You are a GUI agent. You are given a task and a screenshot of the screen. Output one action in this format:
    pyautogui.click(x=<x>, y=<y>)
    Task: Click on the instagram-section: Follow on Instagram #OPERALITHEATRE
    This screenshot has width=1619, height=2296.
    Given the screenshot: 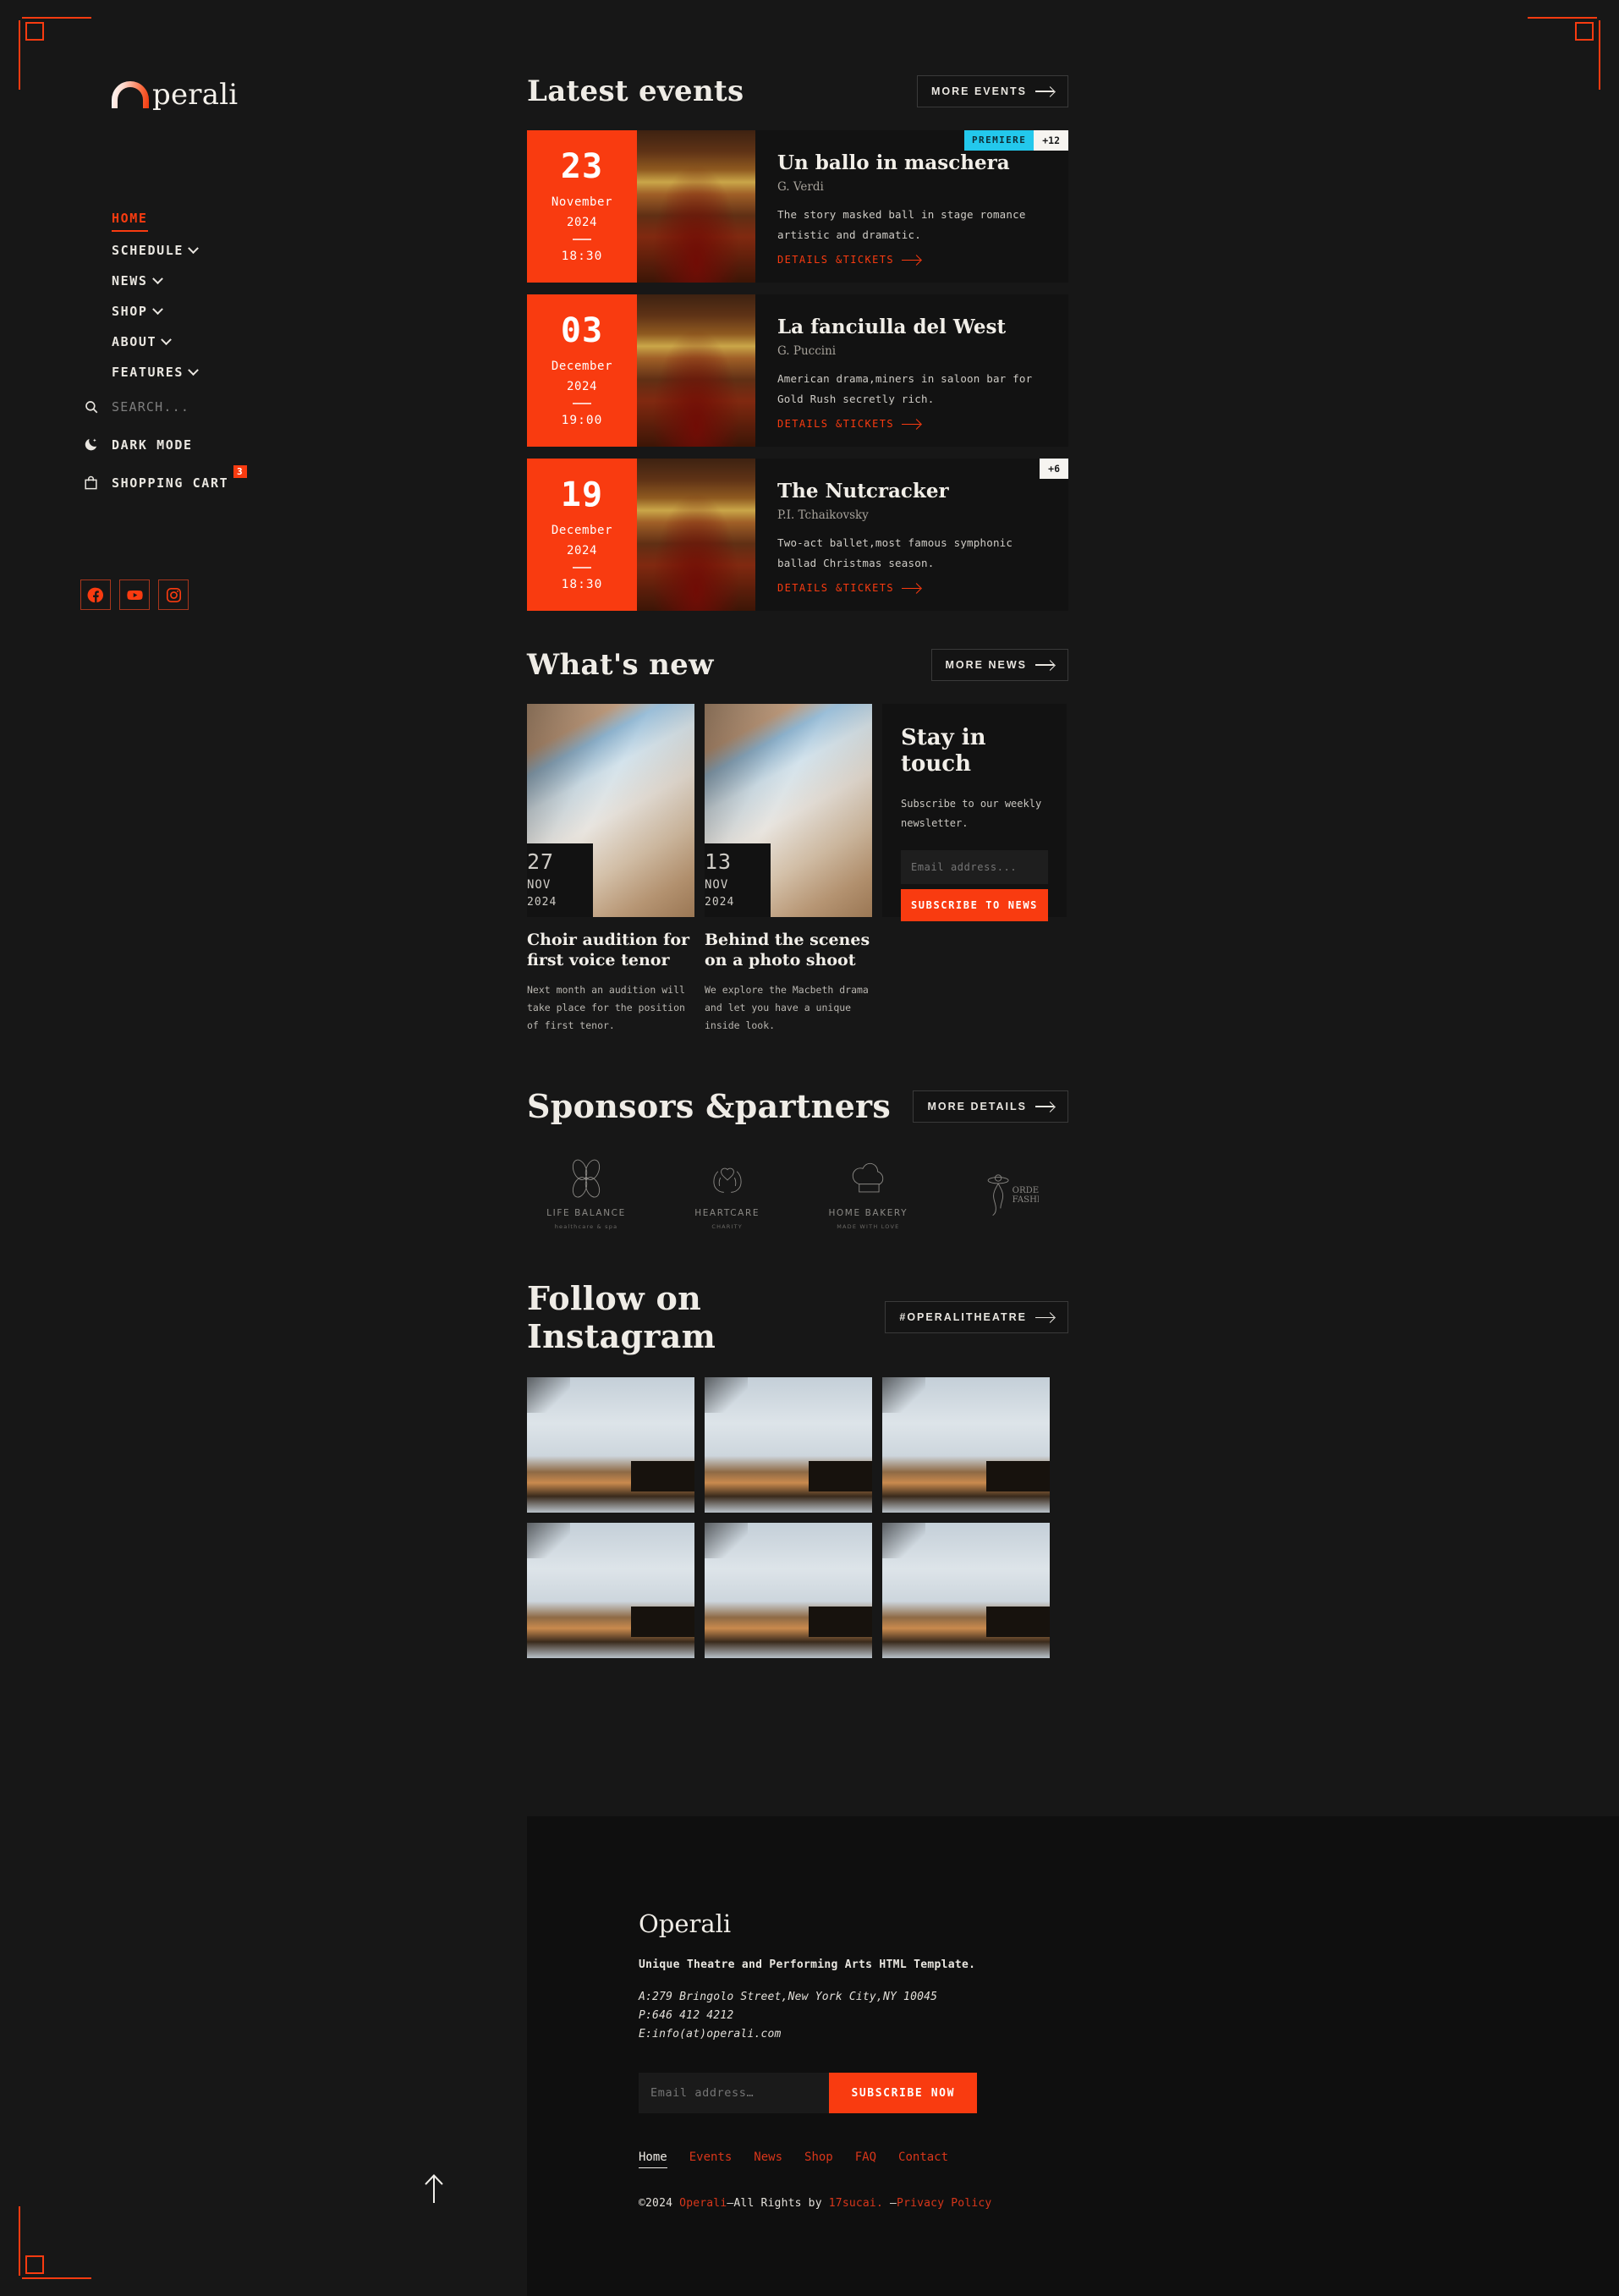 What is the action you would take?
    pyautogui.click(x=1073, y=1444)
    